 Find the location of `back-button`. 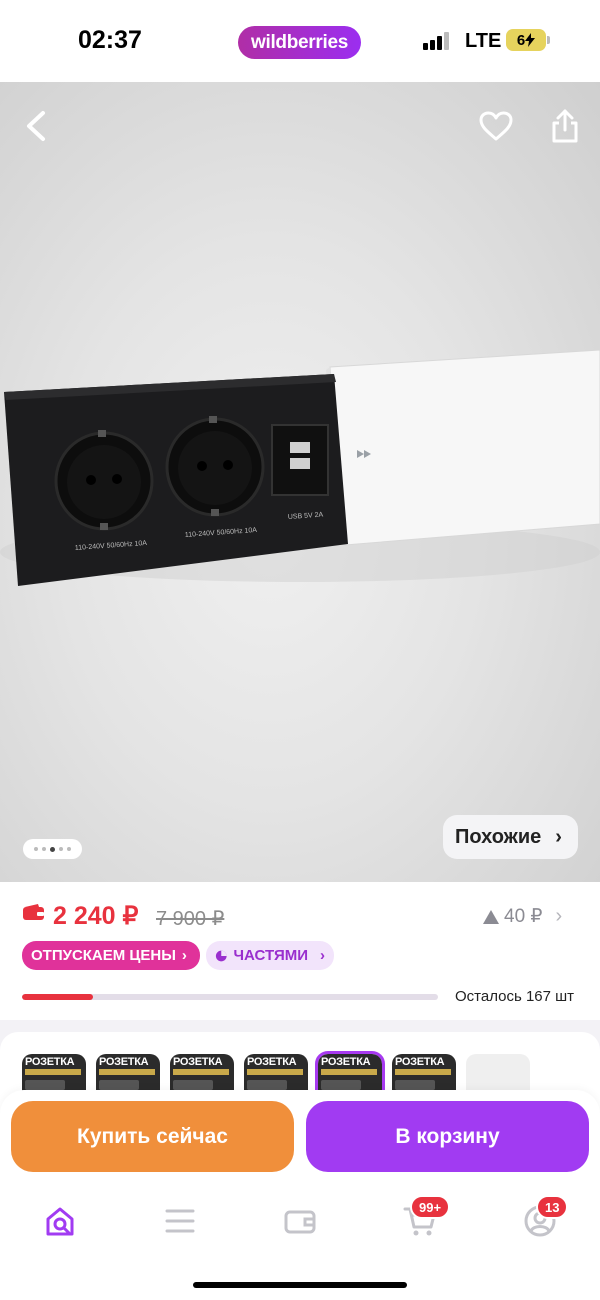

back-button is located at coordinates (36, 126).